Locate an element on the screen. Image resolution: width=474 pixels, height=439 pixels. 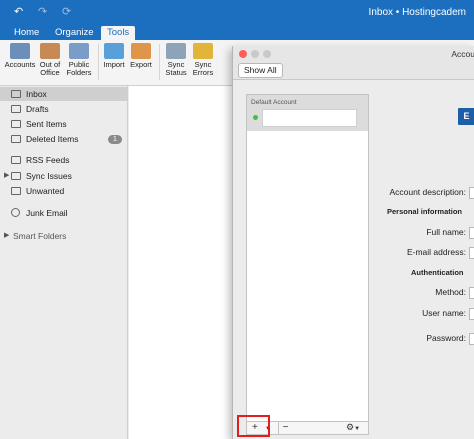
unread-count-badge: 1 is located at coordinates (115, 139).